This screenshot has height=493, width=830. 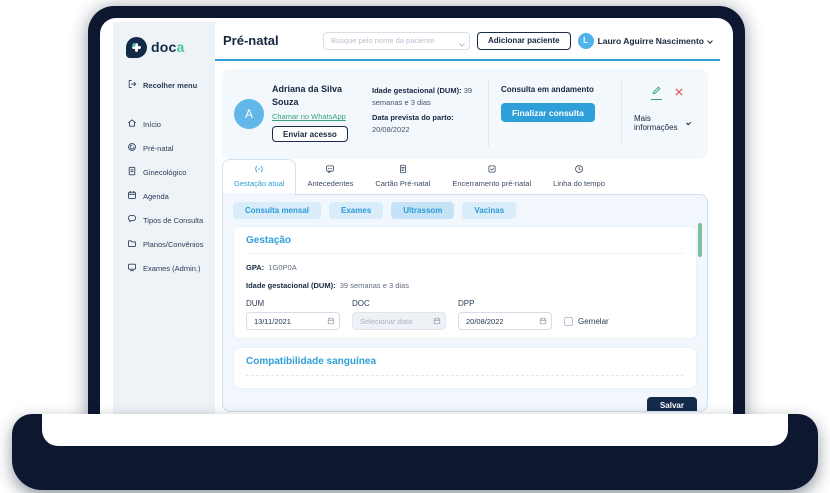 What do you see at coordinates (168, 47) in the screenshot?
I see `logo-text: doca` at bounding box center [168, 47].